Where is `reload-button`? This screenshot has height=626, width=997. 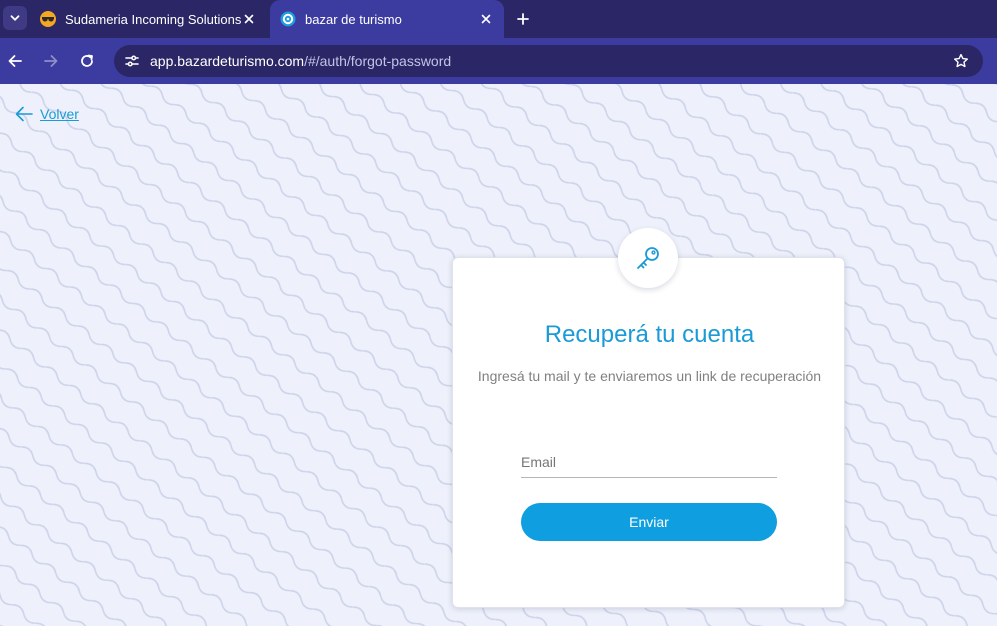 reload-button is located at coordinates (87, 61).